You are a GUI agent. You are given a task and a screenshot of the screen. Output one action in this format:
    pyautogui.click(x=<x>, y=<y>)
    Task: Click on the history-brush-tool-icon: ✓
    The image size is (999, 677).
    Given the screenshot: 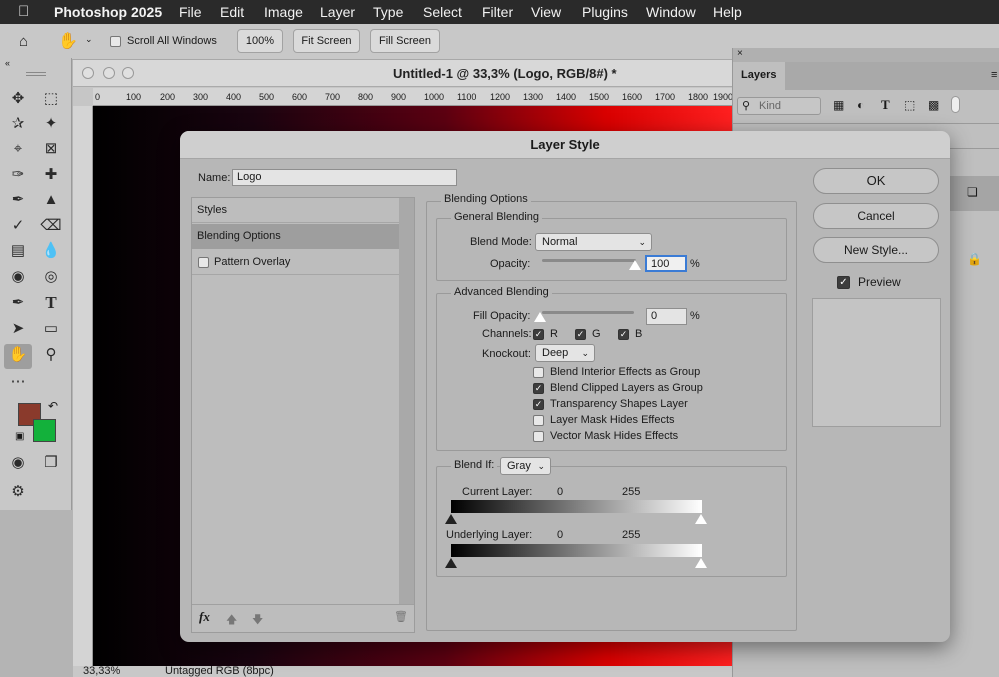 What is the action you would take?
    pyautogui.click(x=18, y=226)
    